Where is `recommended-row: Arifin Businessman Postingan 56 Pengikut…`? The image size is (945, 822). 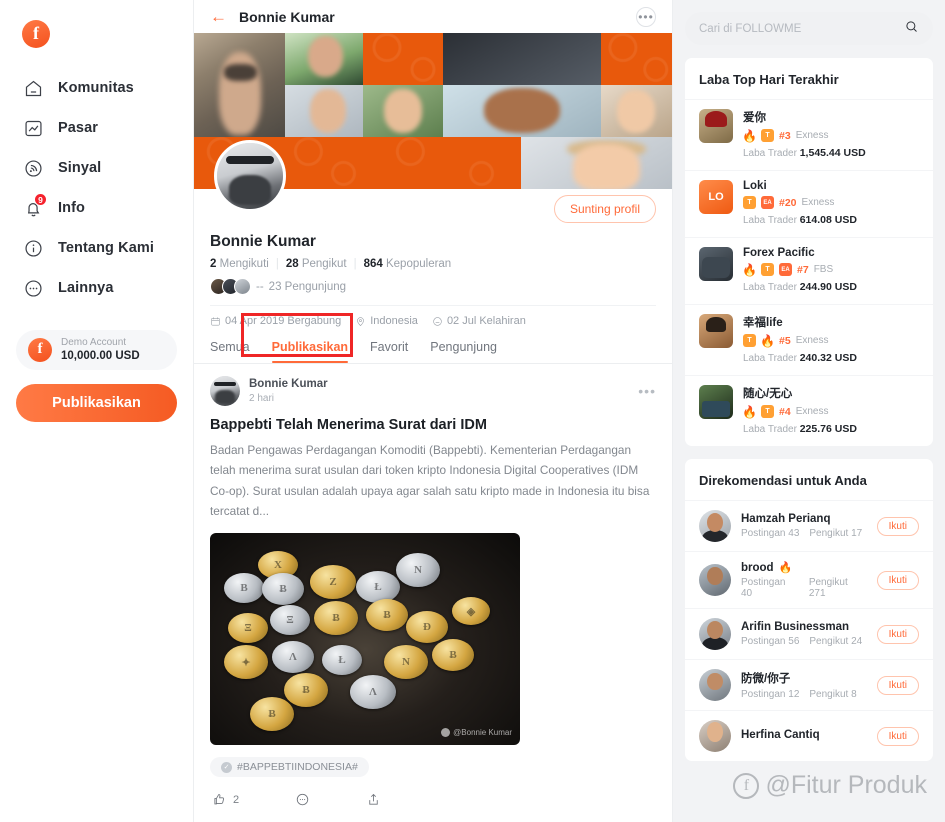
recommended-row: Arifin Businessman Postingan 56 Pengikut… is located at coordinates (809, 633).